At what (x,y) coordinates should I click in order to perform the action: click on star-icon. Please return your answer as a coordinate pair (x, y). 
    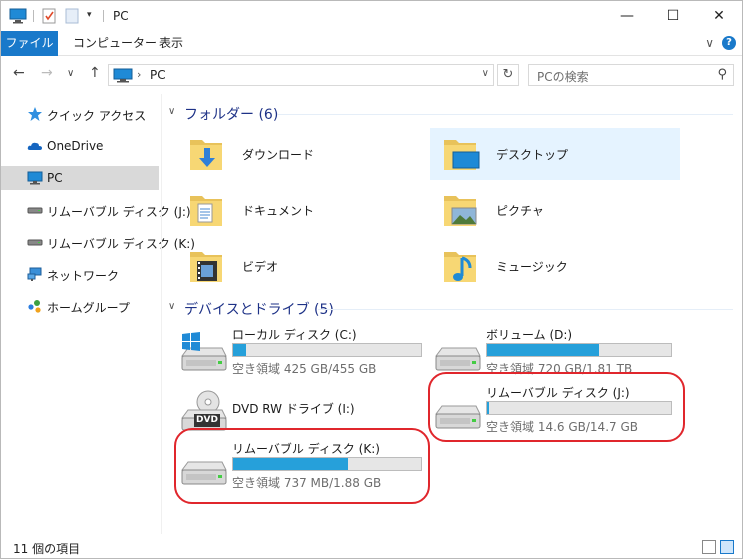
    Looking at the image, I should click on (35, 114).